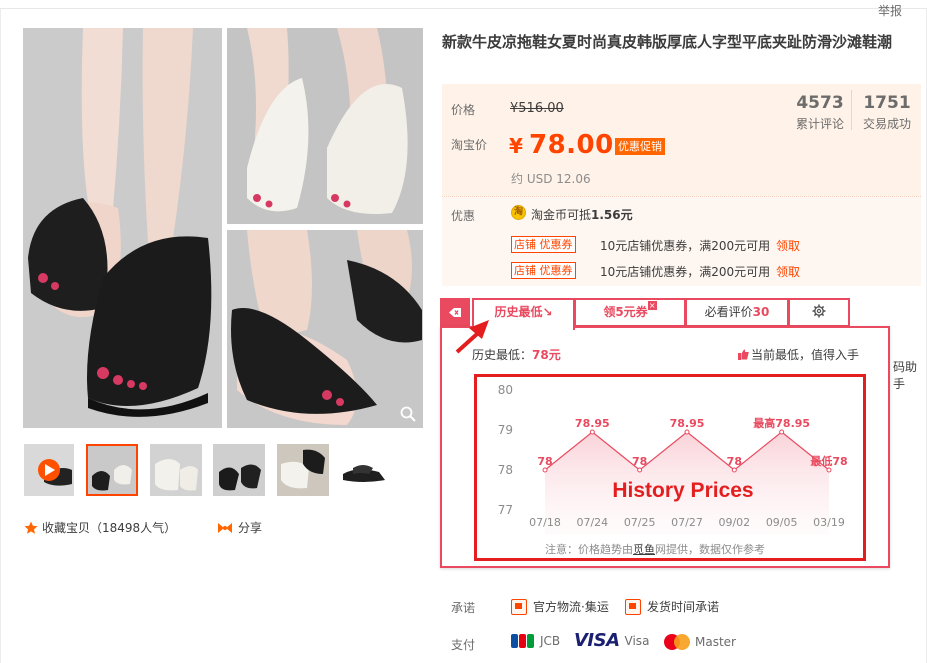 The image size is (927, 663). I want to click on coupon-badge-icon: ×, so click(652, 305).